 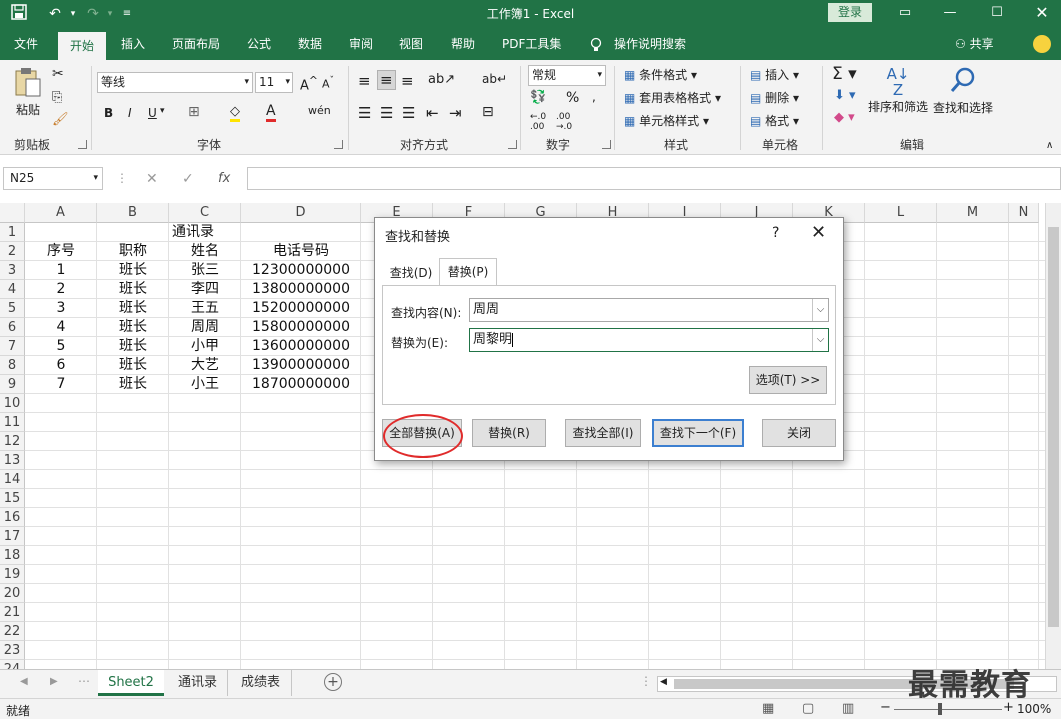 I want to click on save-icon, so click(x=19, y=14).